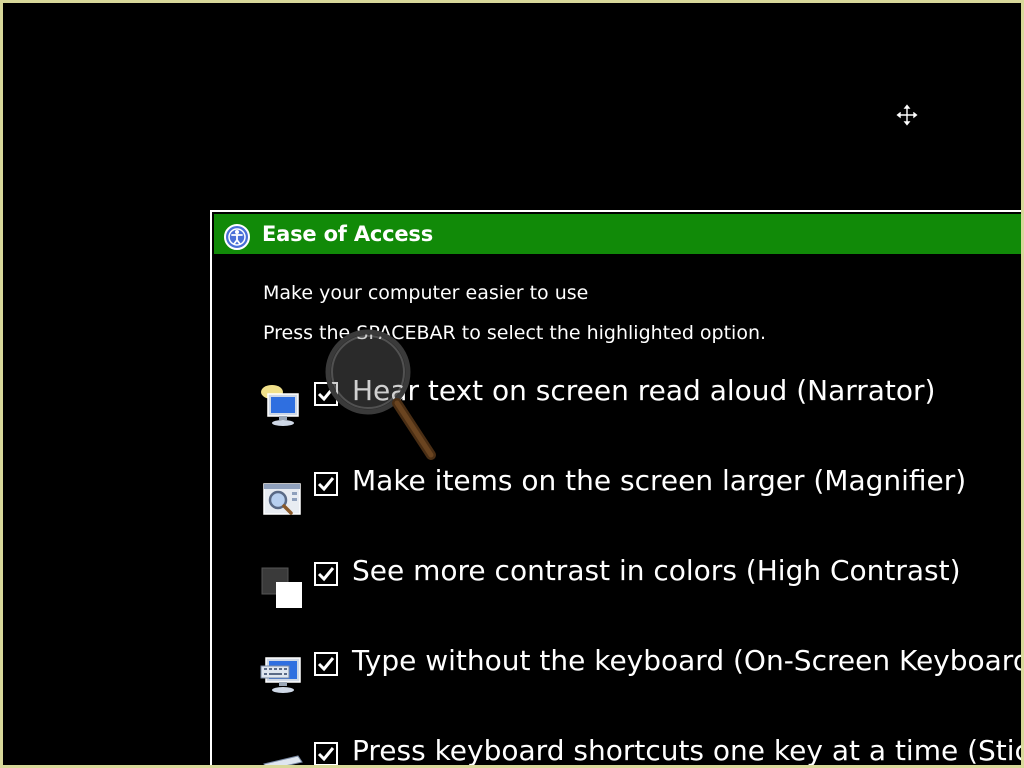 This screenshot has height=768, width=1024. What do you see at coordinates (281, 587) in the screenshot?
I see `high-contrast-icon` at bounding box center [281, 587].